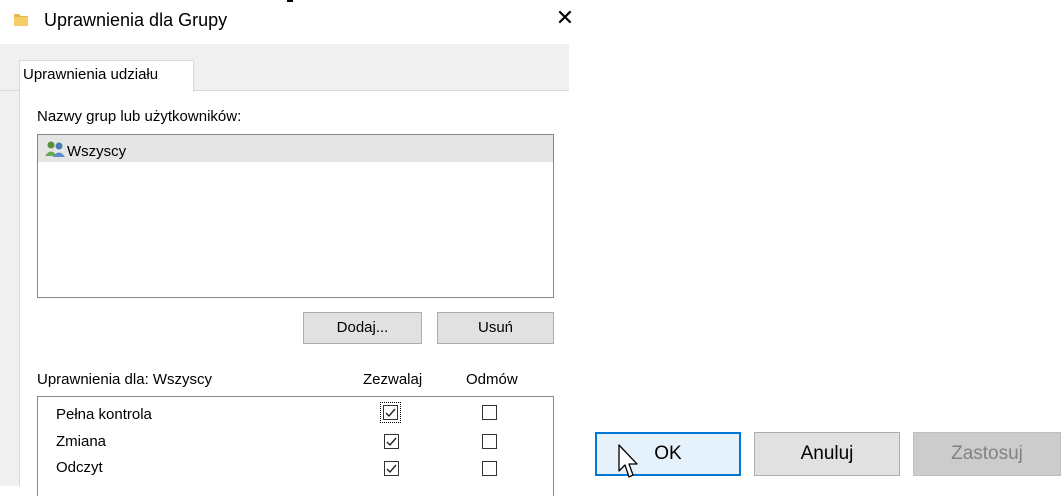 This screenshot has height=496, width=1061. I want to click on groups-label: Nazwy grup lub użytkowników:, so click(139, 116).